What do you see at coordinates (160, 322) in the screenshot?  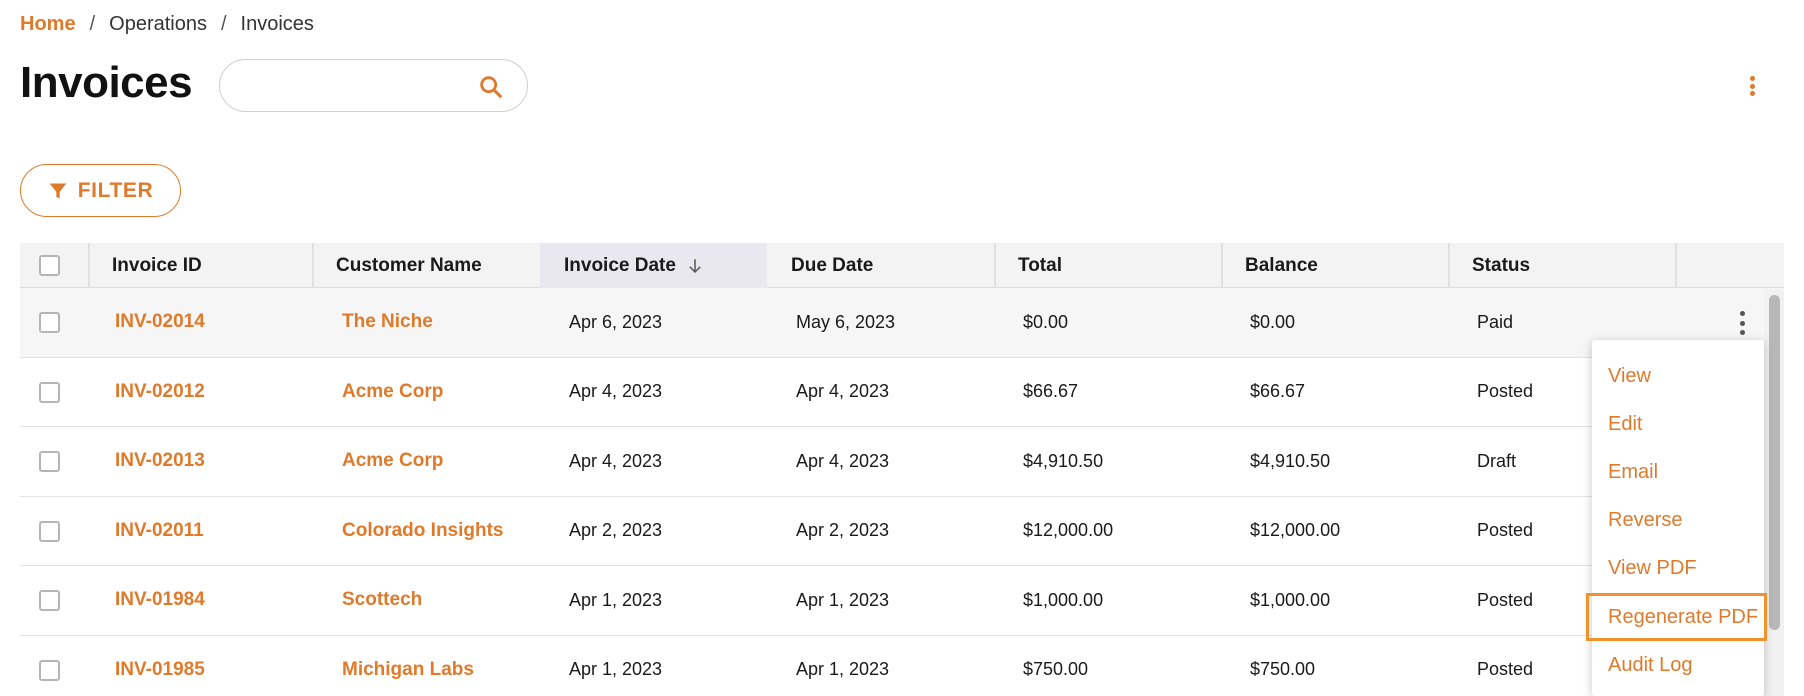 I see `invoice-id-link: INV-02014` at bounding box center [160, 322].